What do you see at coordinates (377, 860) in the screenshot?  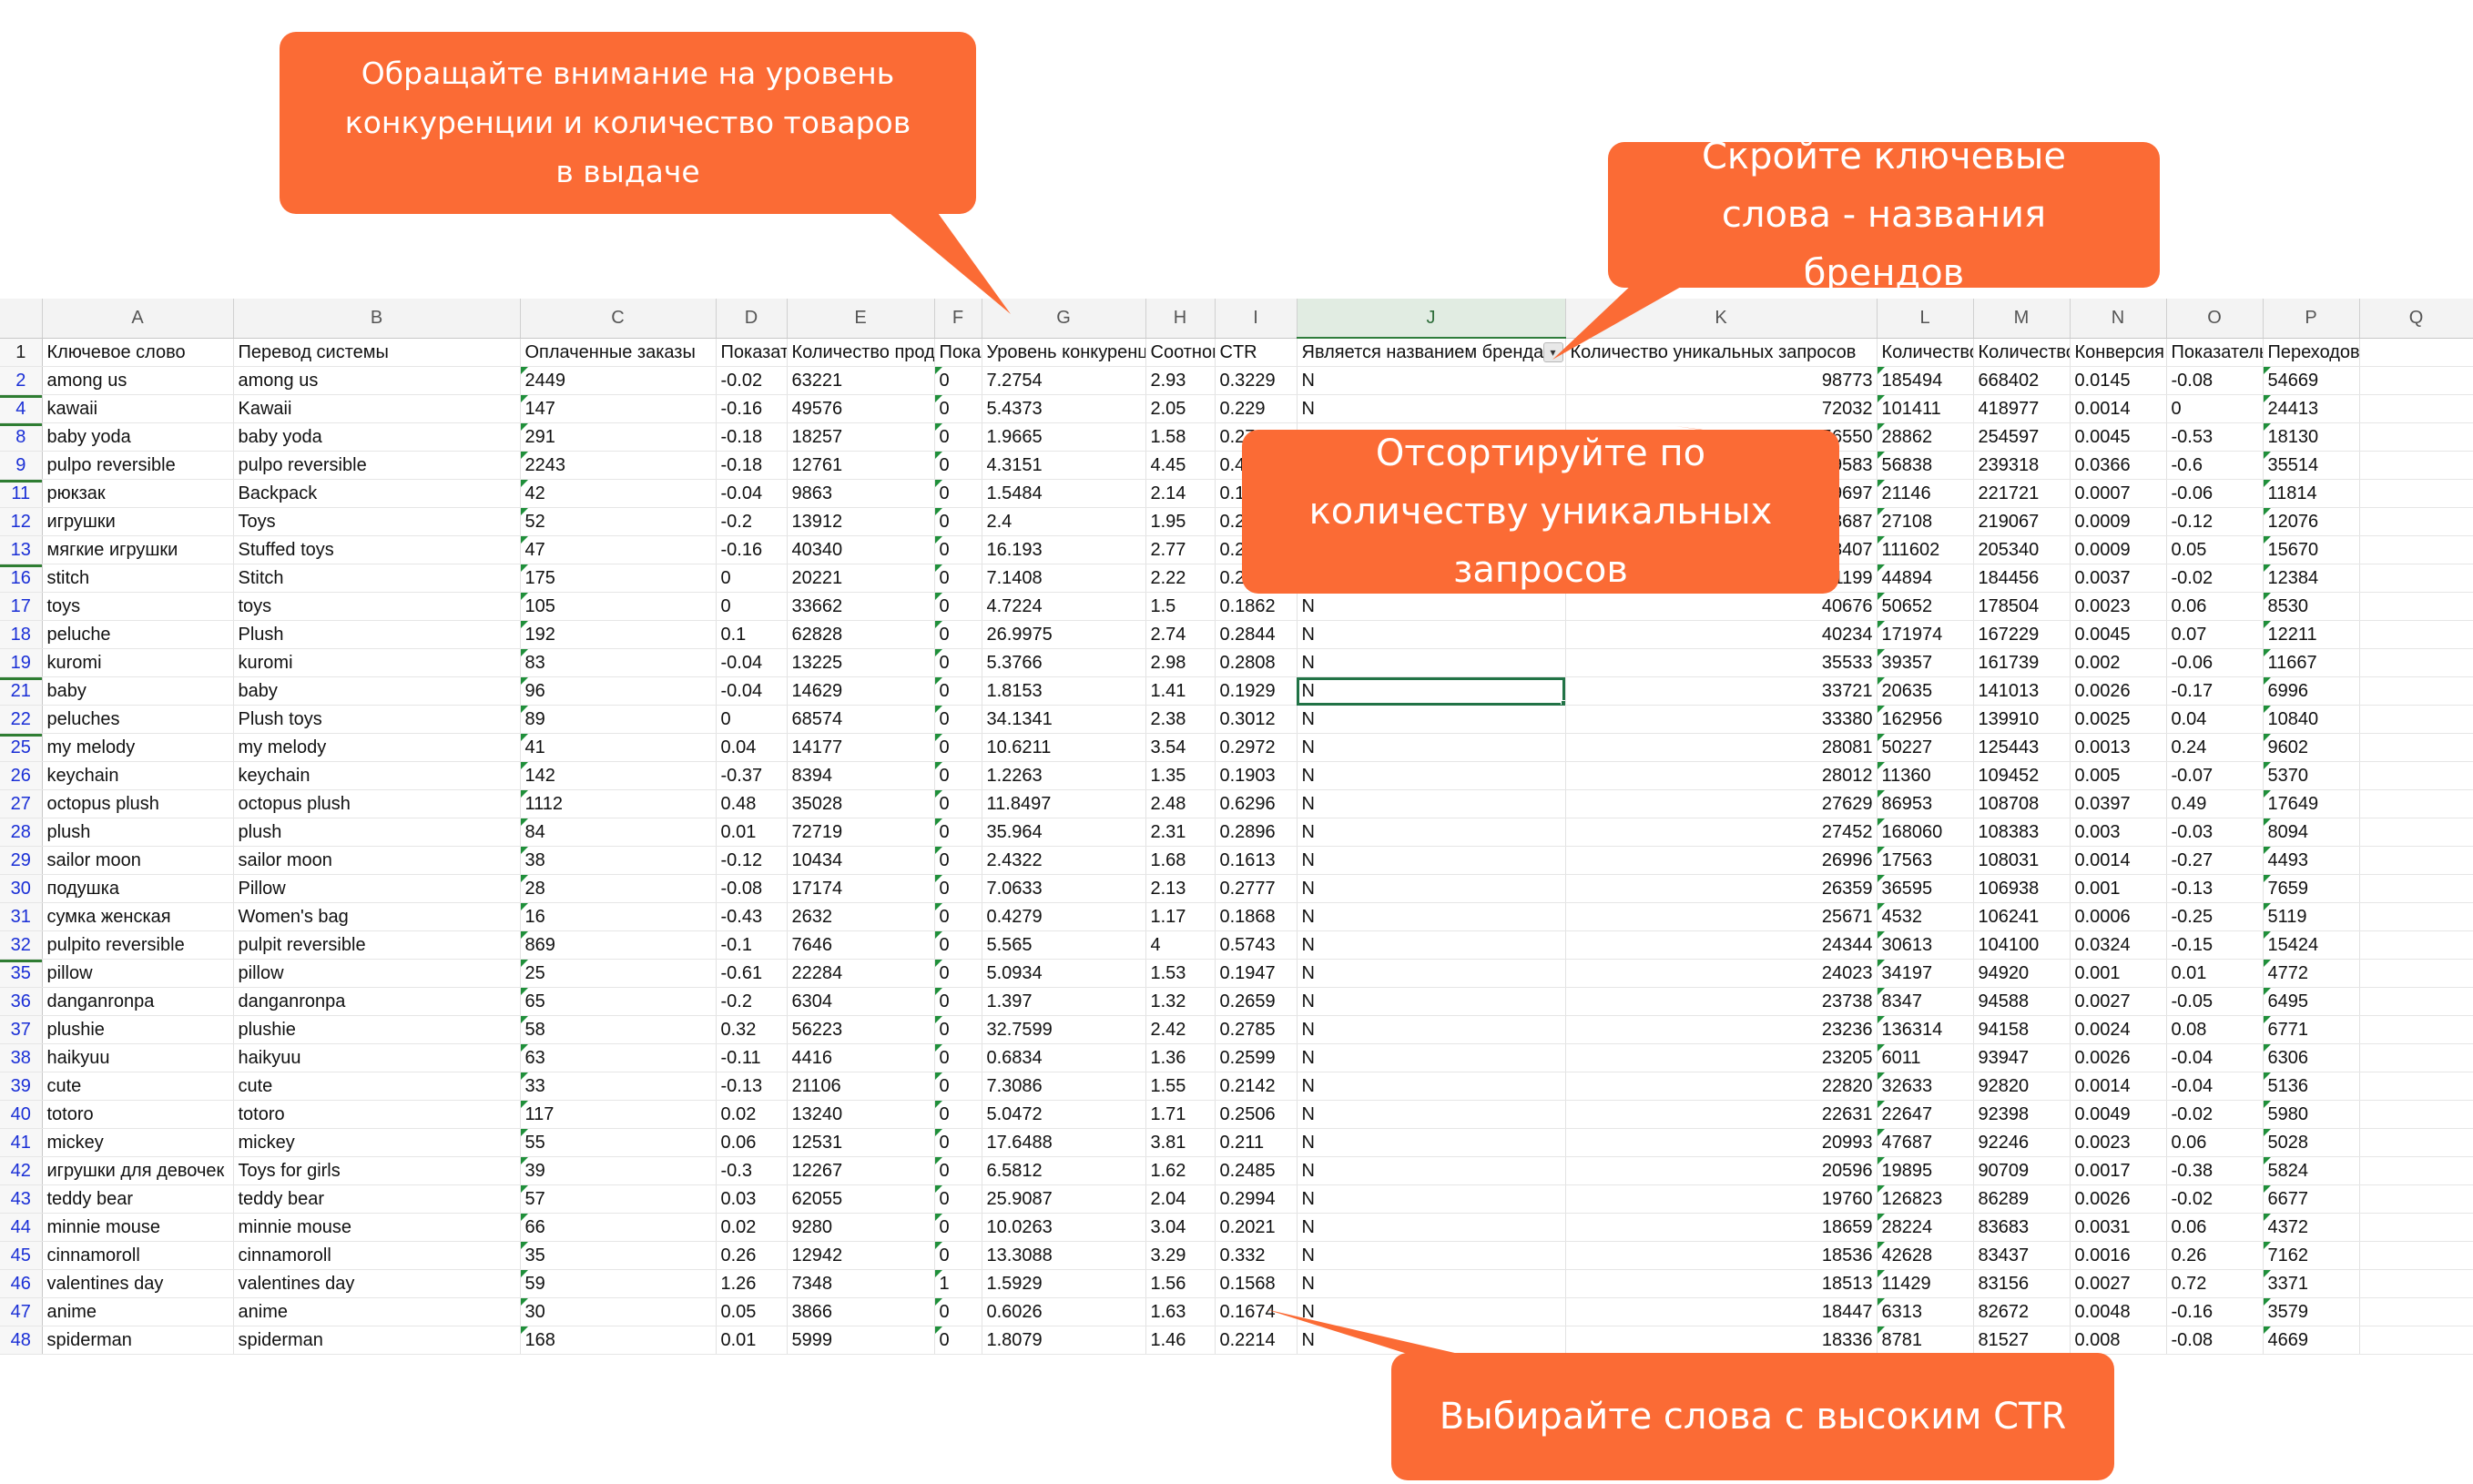 I see `cell: sailor moon` at bounding box center [377, 860].